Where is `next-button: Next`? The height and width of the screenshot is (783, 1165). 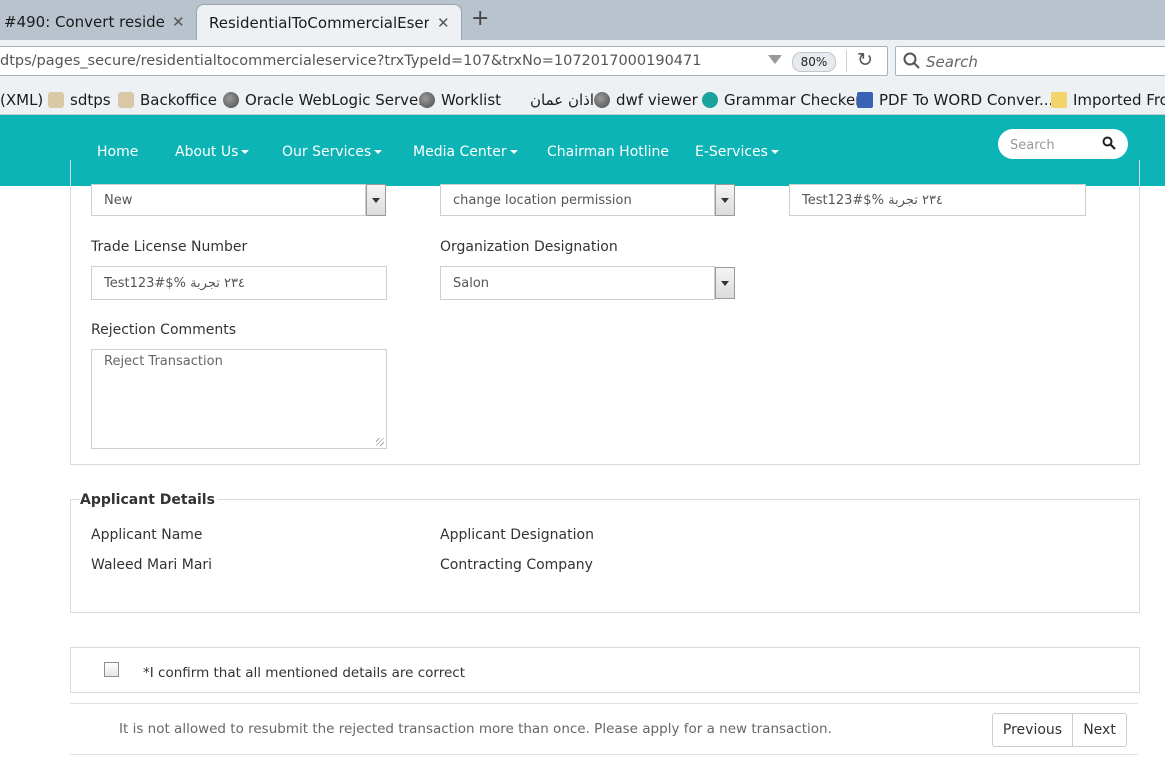 next-button: Next is located at coordinates (1099, 730).